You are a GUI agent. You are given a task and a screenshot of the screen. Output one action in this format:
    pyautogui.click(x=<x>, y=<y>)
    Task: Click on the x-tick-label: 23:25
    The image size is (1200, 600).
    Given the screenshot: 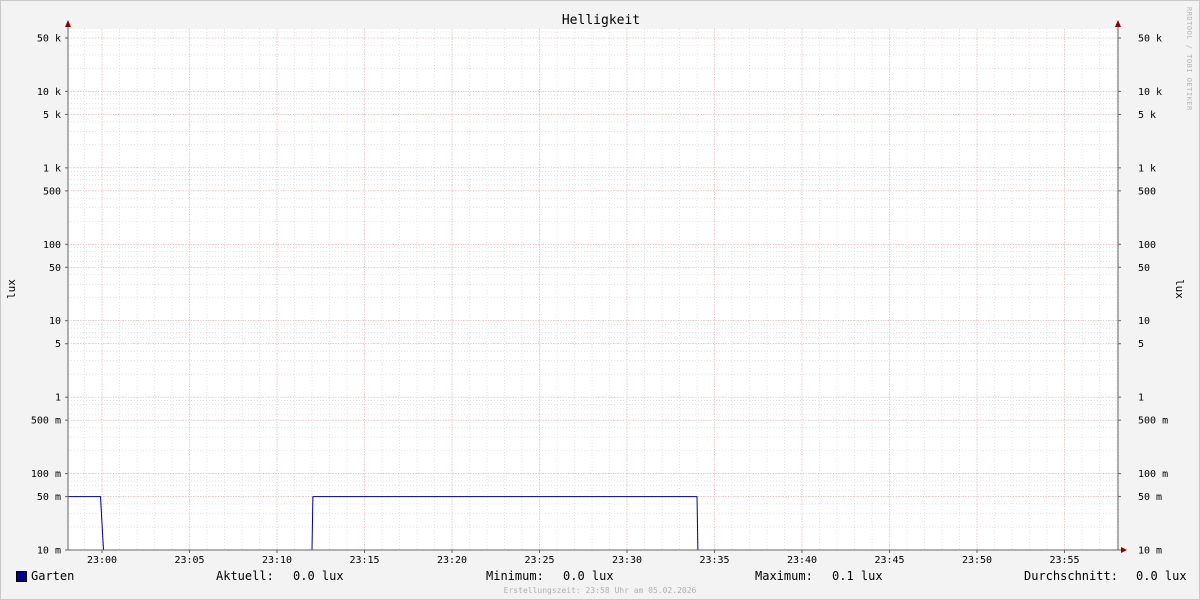 What is the action you would take?
    pyautogui.click(x=539, y=560)
    